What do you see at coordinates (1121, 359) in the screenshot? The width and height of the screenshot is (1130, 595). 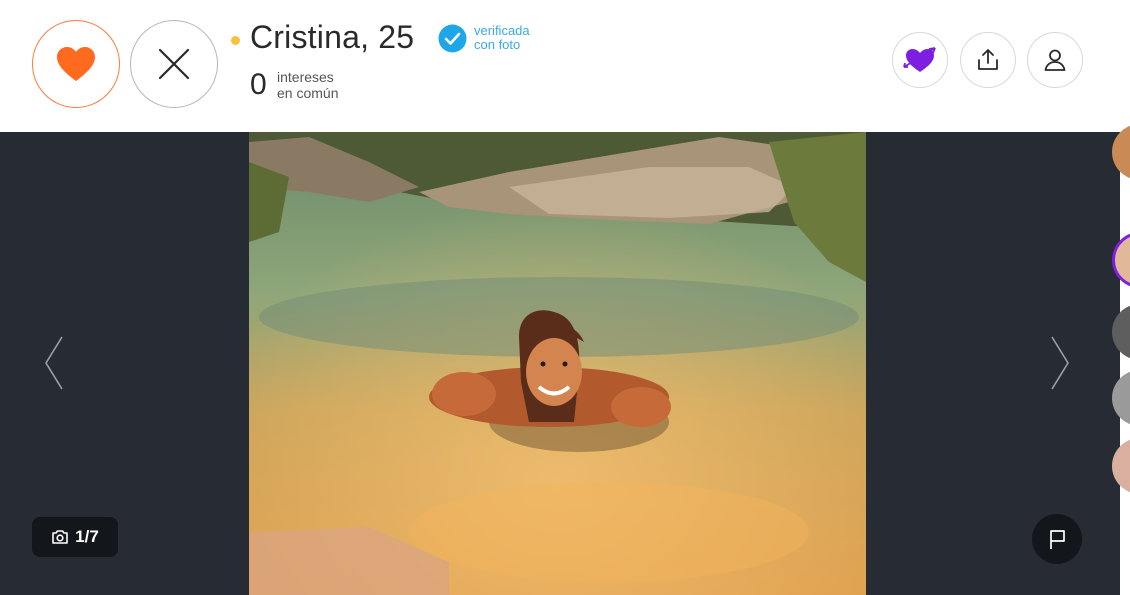 I see `profile-suggestions-strip` at bounding box center [1121, 359].